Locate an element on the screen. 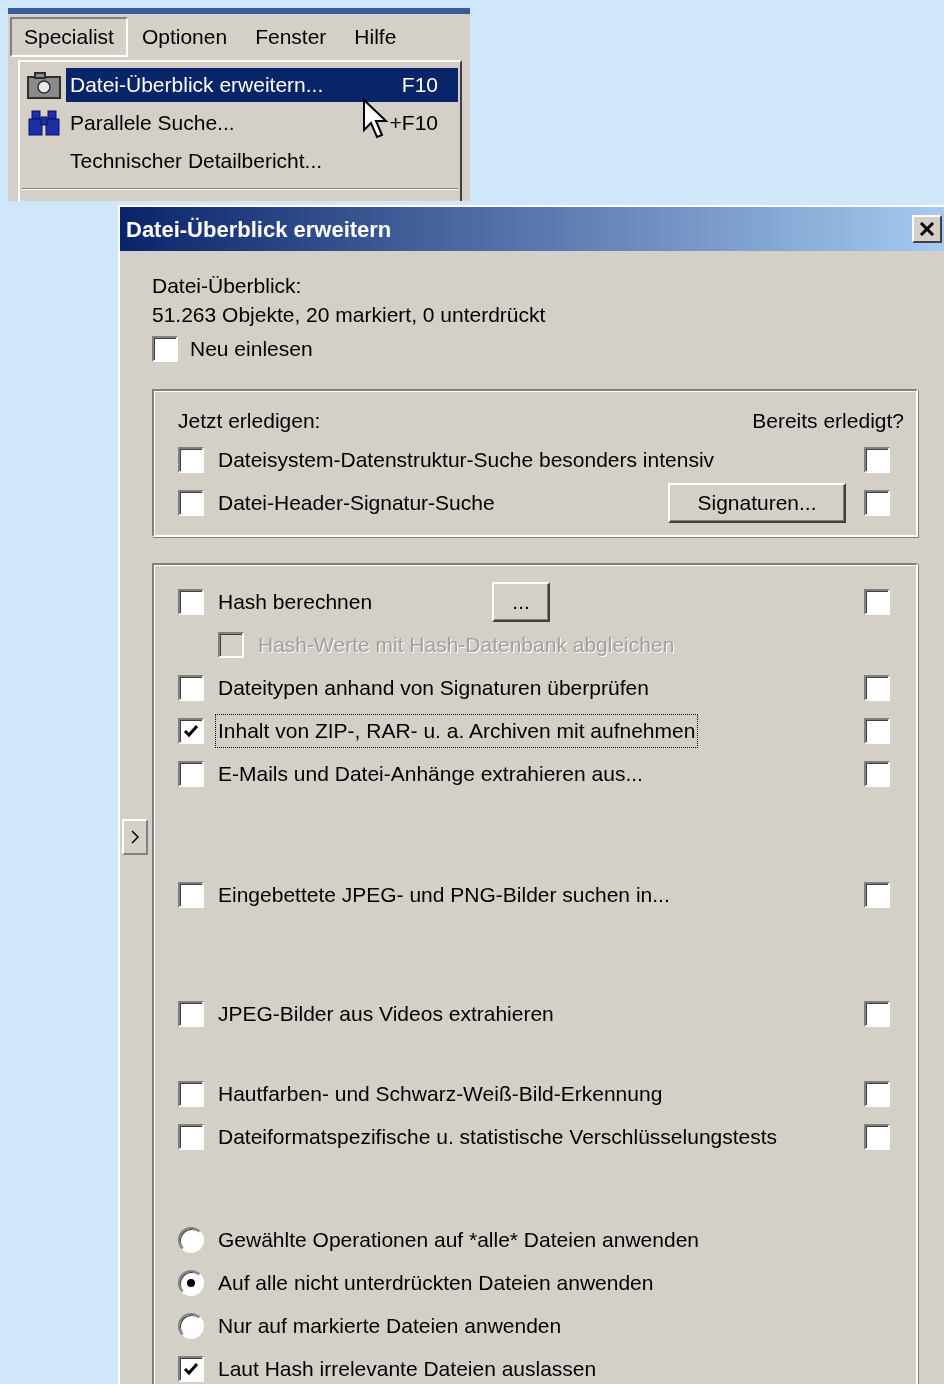  close-button is located at coordinates (927, 229).